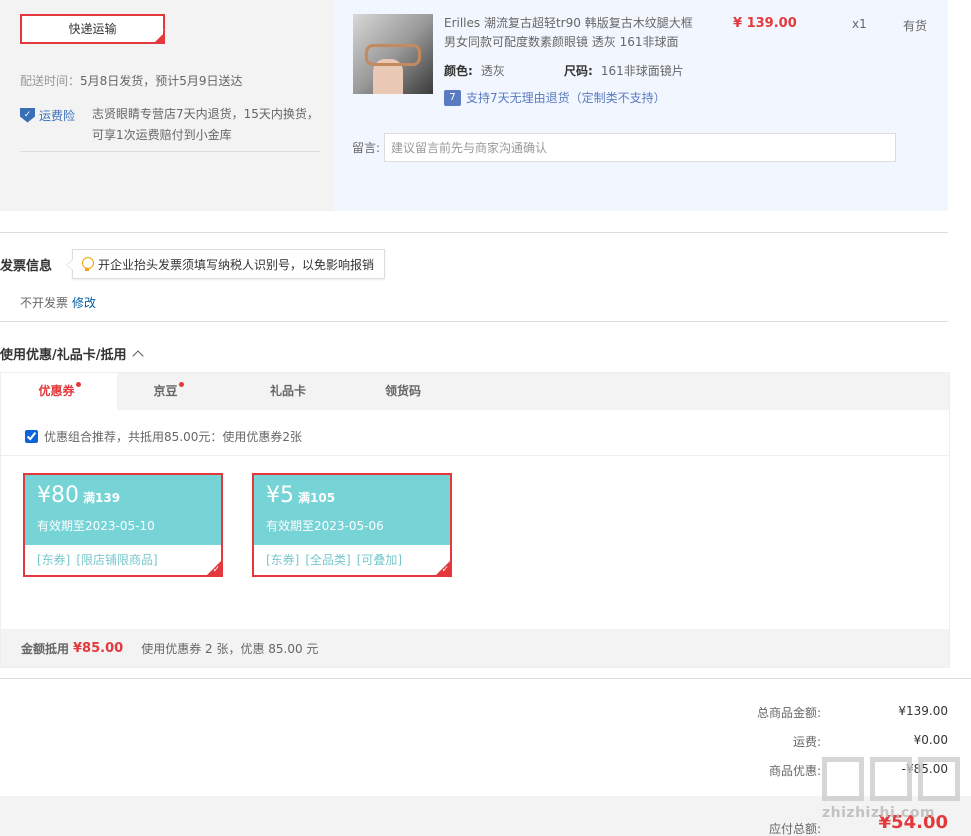 This screenshot has width=971, height=836. What do you see at coordinates (230, 648) in the screenshot?
I see `discount-summary-desc: 使用优惠券 2 张，优惠 85.00 元` at bounding box center [230, 648].